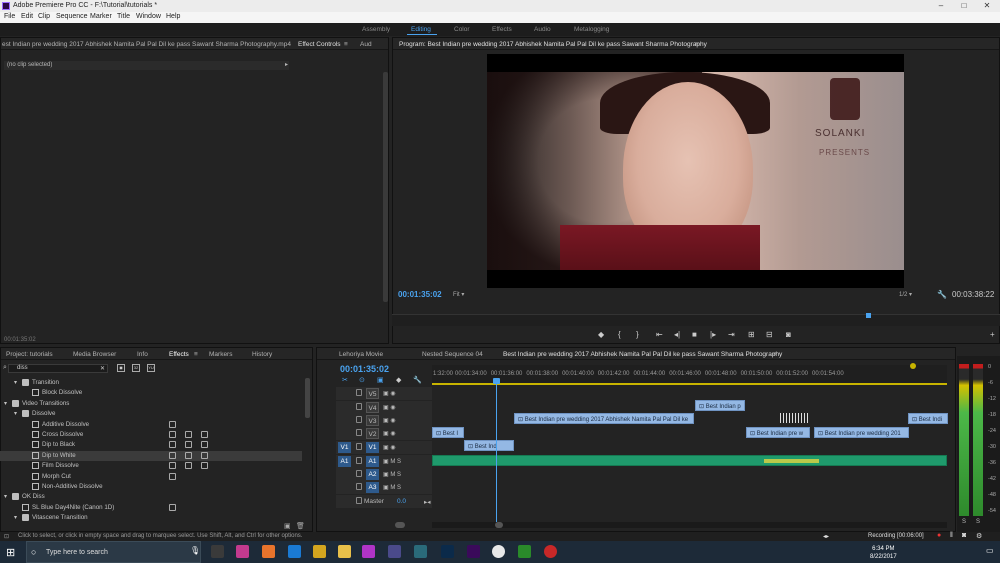 Image resolution: width=1000 pixels, height=563 pixels. I want to click on video-clip: ⊡ Best Ind, so click(489, 445).